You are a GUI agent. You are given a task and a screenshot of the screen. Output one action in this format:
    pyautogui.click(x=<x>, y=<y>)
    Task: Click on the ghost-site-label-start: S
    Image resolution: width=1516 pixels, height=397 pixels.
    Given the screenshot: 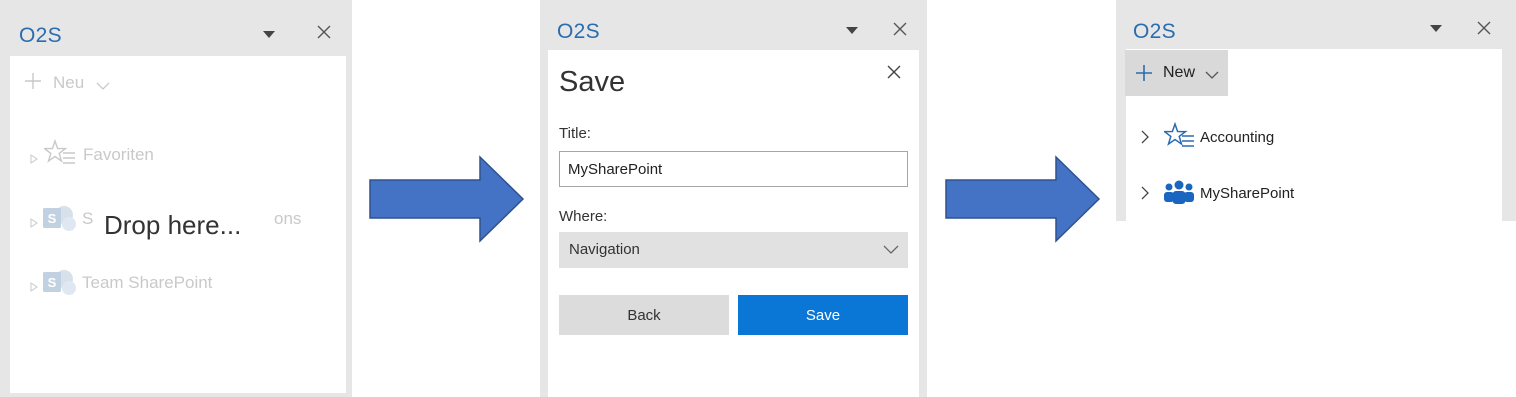 What is the action you would take?
    pyautogui.click(x=88, y=218)
    